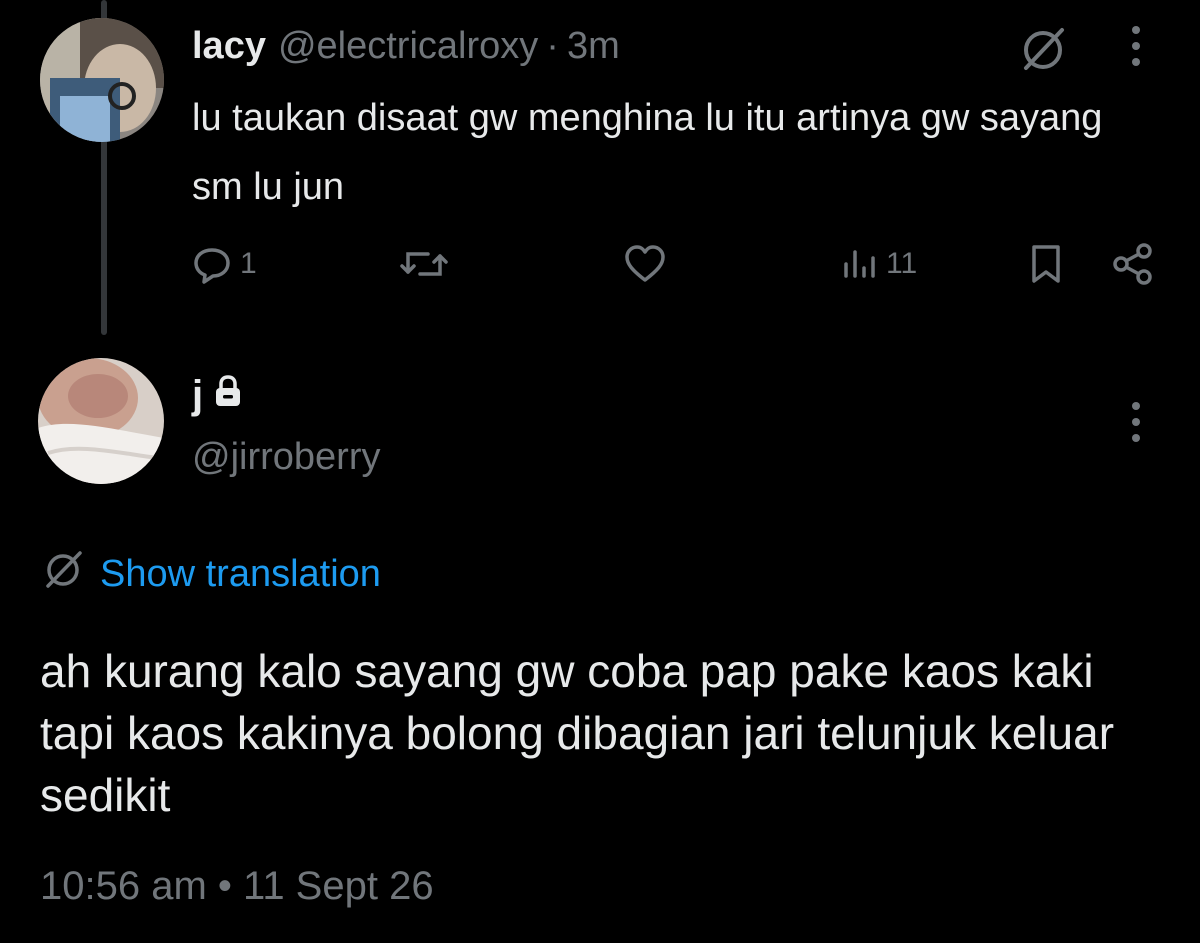 The height and width of the screenshot is (943, 1200). What do you see at coordinates (123, 886) in the screenshot?
I see `tweet-time: 10:56 am` at bounding box center [123, 886].